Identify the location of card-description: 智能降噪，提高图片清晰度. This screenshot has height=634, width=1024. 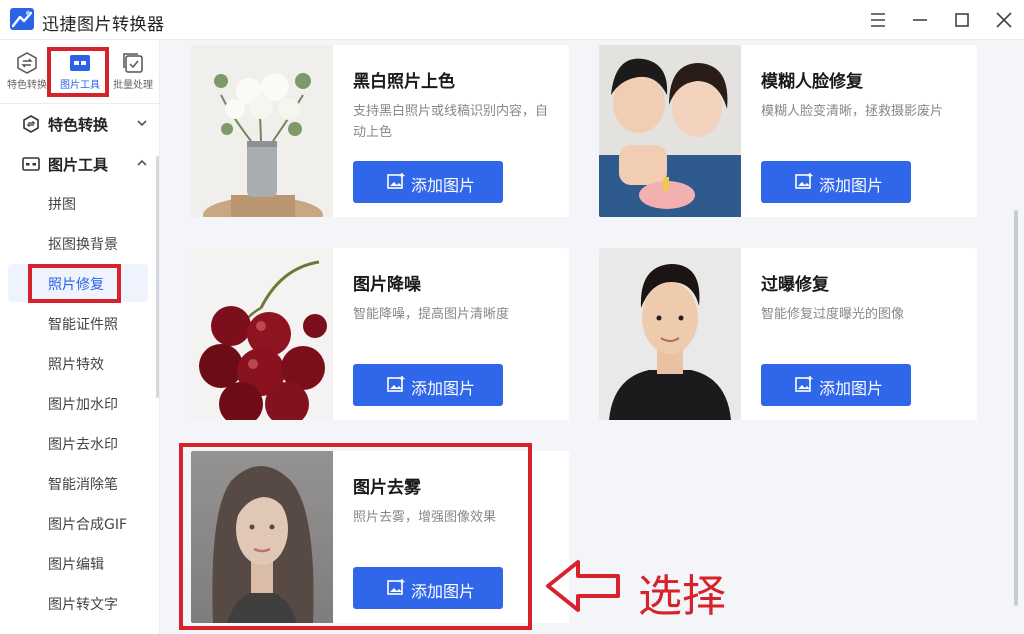
(431, 314).